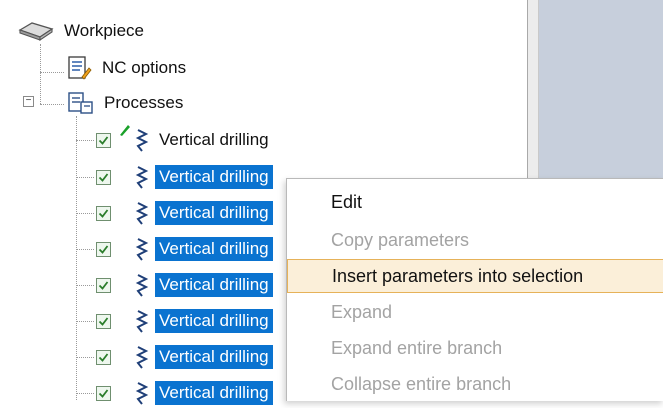  What do you see at coordinates (475, 276) in the screenshot?
I see `menu-item-insert-parameters: Insert parameters into selection` at bounding box center [475, 276].